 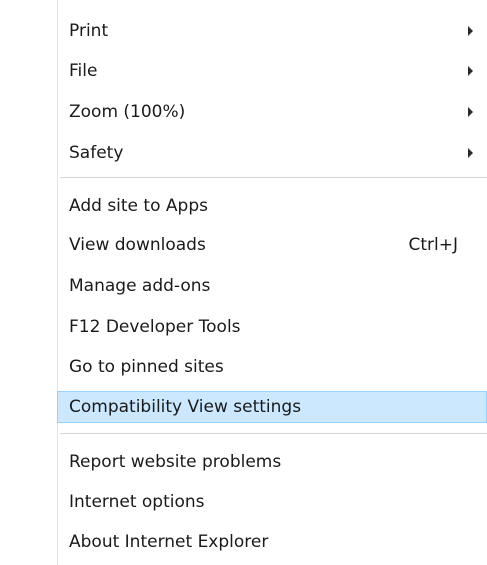 I want to click on menu-item-label: Compatibility View settings, so click(x=185, y=407).